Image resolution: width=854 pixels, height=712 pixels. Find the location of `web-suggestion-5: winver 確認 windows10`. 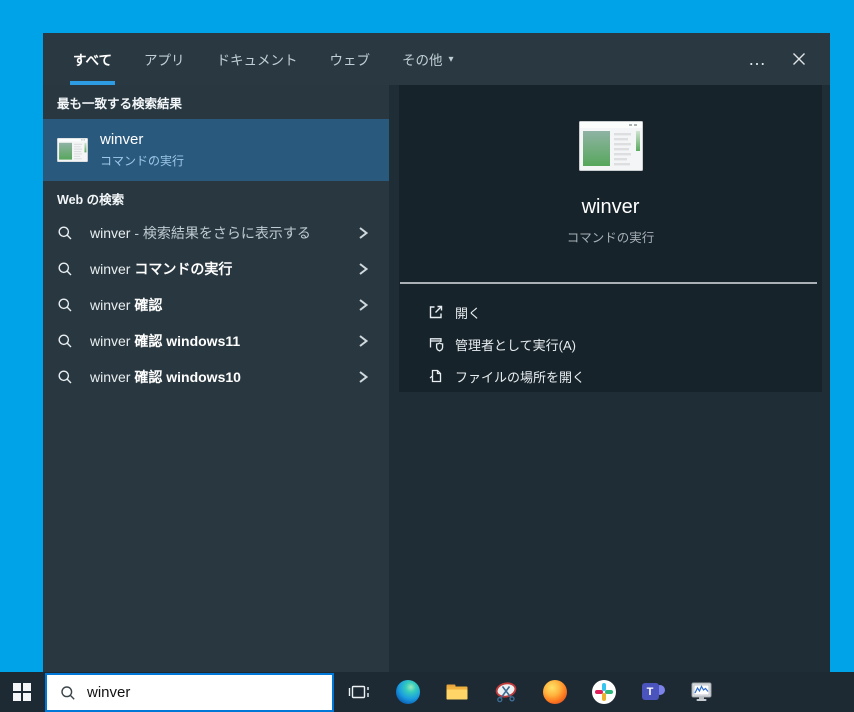

web-suggestion-5: winver 確認 windows10 is located at coordinates (216, 377).